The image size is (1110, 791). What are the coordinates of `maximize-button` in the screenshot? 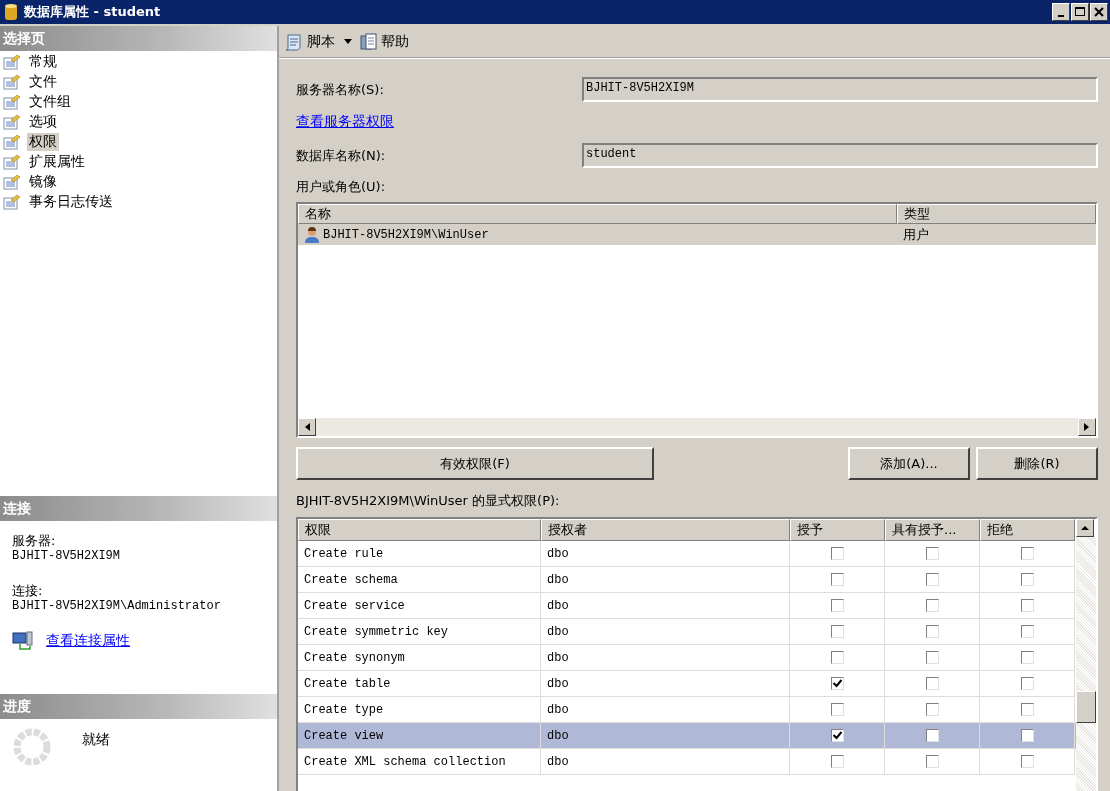 It's located at (1080, 12).